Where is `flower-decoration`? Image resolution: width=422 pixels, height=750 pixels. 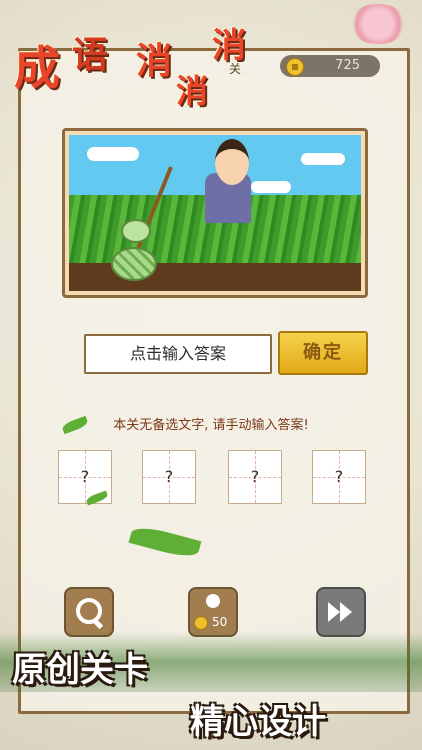
flower-decoration is located at coordinates (378, 24).